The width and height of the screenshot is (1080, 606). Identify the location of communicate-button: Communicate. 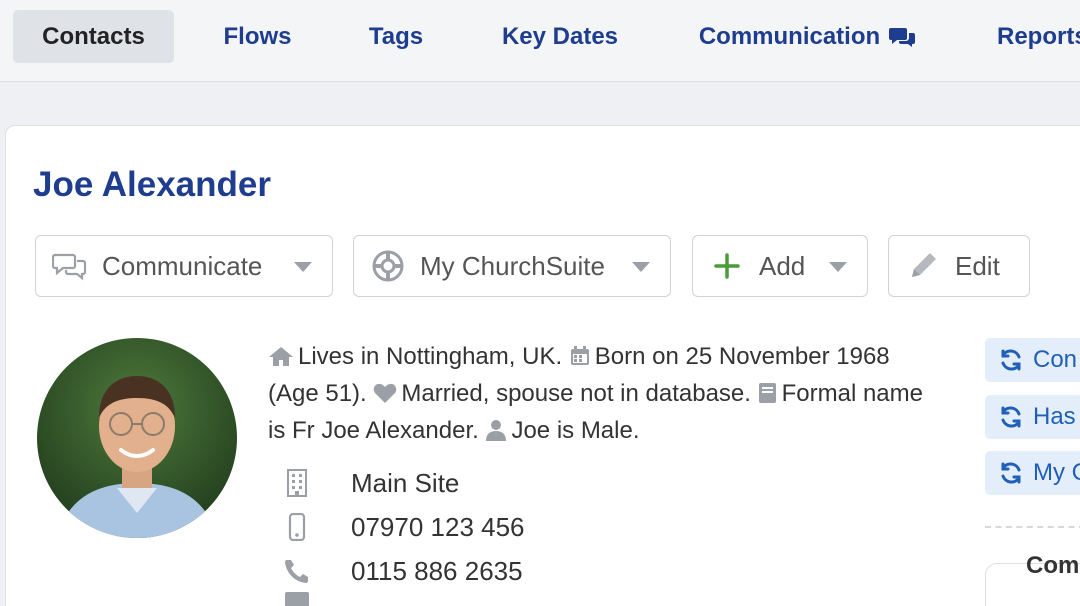
(184, 266).